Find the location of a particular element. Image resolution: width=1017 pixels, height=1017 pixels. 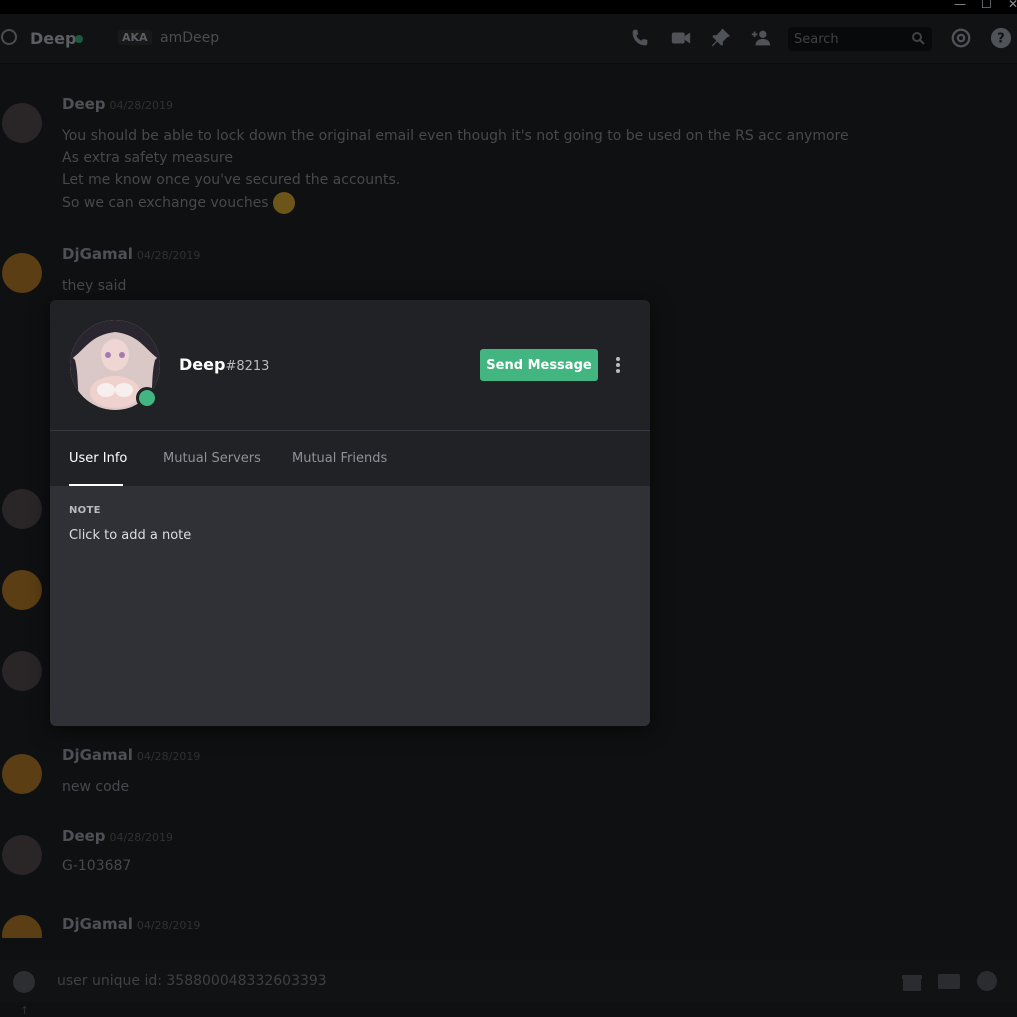

user-info-panel: NOTE Click to add a note is located at coordinates (350, 606).